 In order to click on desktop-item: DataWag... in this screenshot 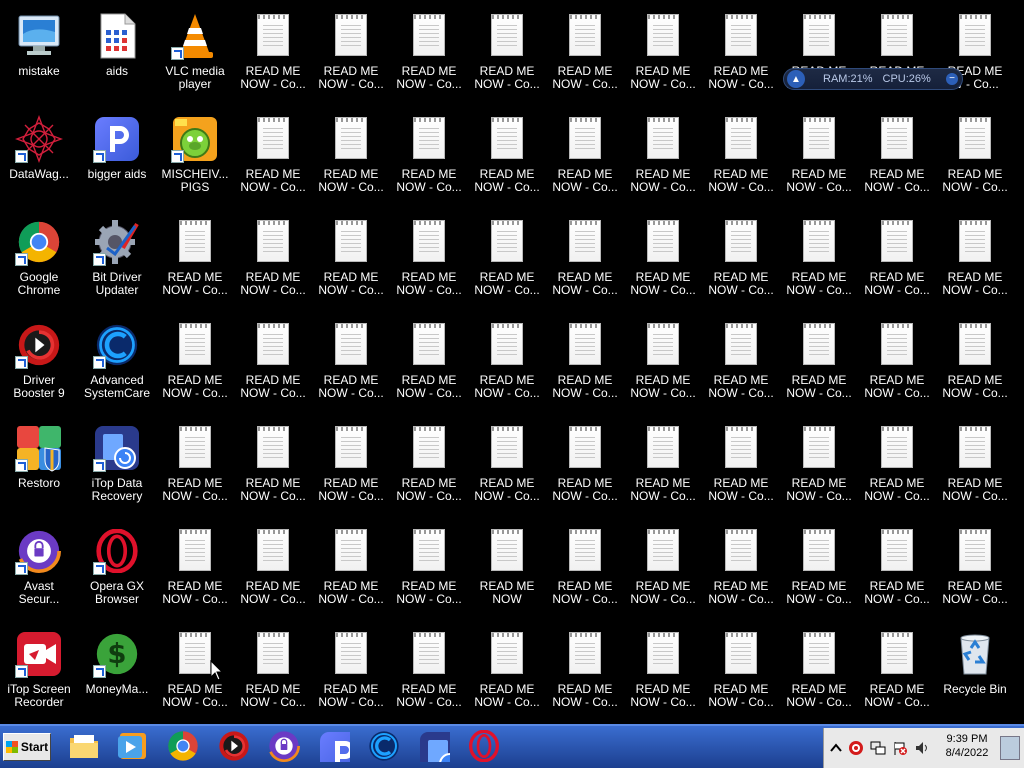, I will do `click(39, 157)`.